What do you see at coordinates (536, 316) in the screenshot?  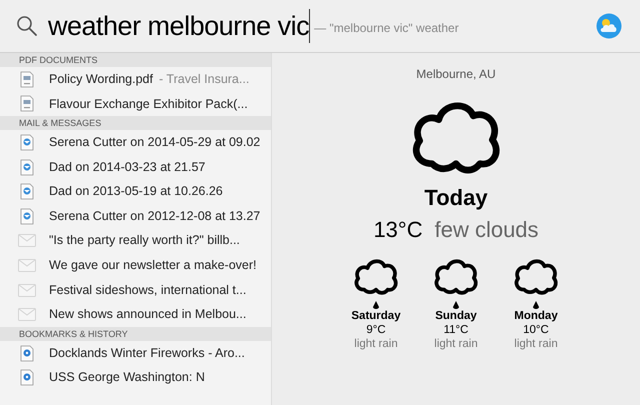 I see `forecast-day: Monday` at bounding box center [536, 316].